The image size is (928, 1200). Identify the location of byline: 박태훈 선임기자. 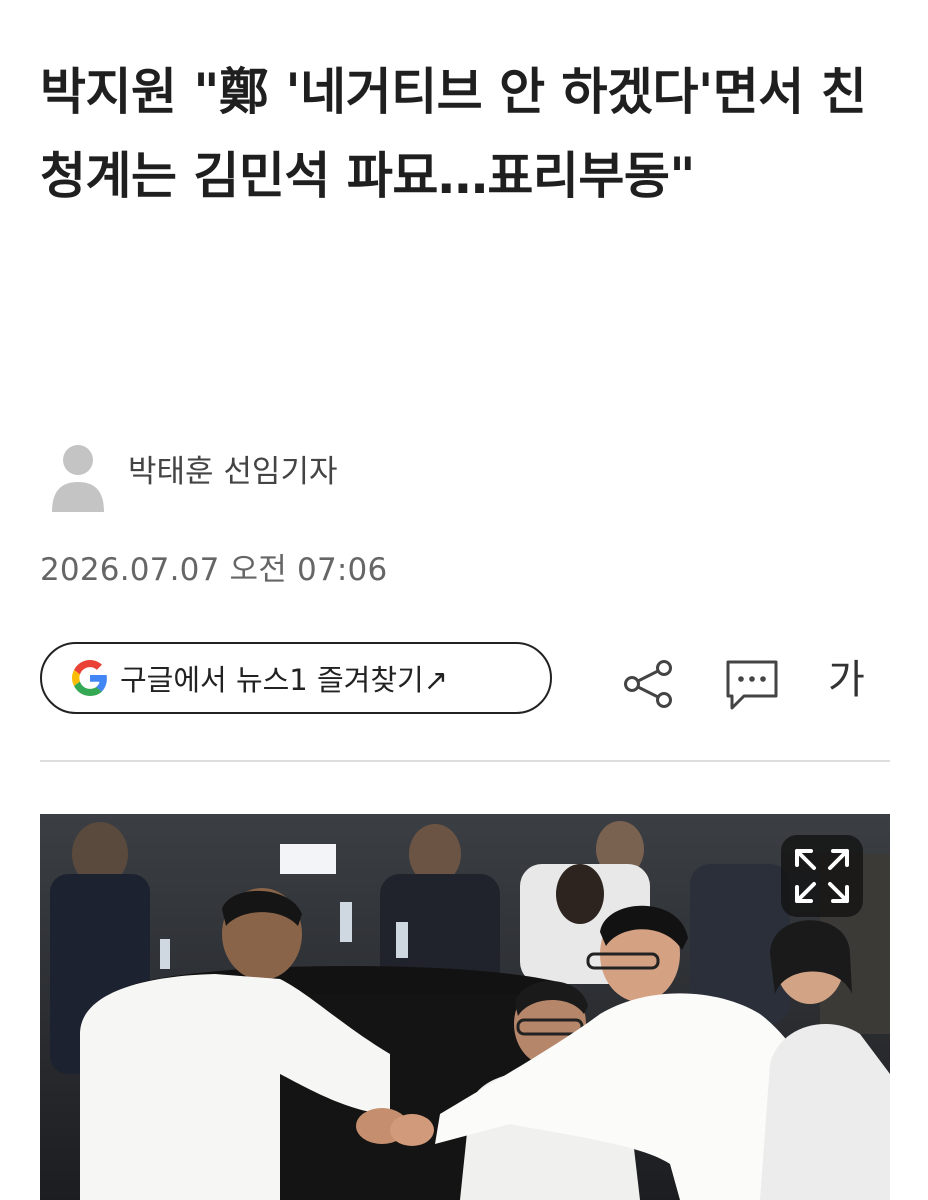
(193, 475).